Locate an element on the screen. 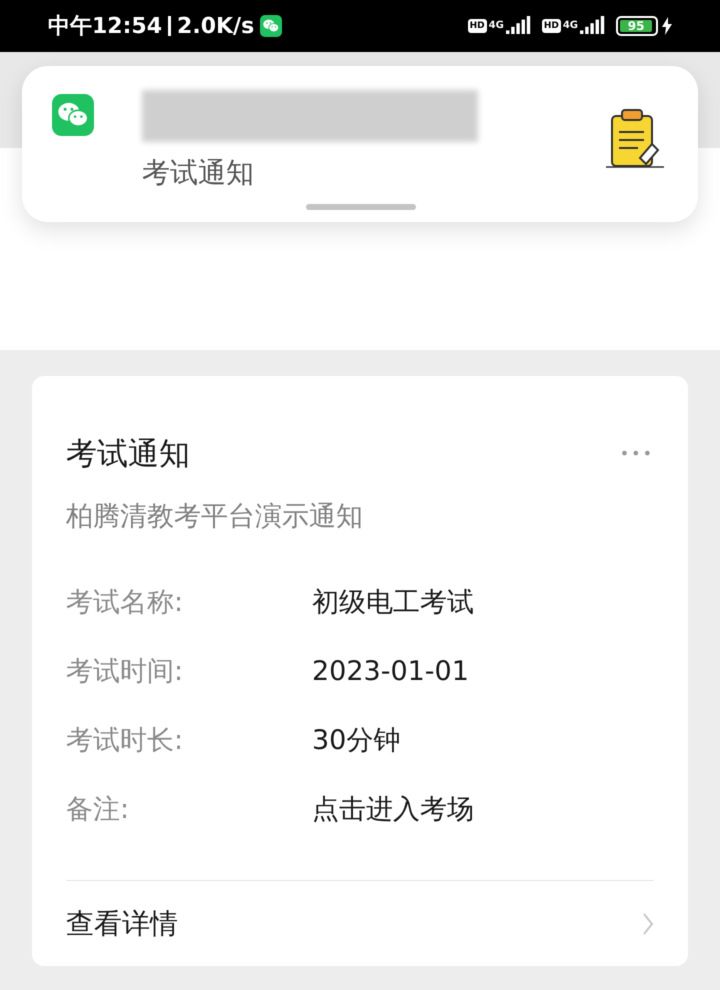 This screenshot has width=720, height=990. card-subtitle: 柏腾清教考平台演示通知 is located at coordinates (215, 517).